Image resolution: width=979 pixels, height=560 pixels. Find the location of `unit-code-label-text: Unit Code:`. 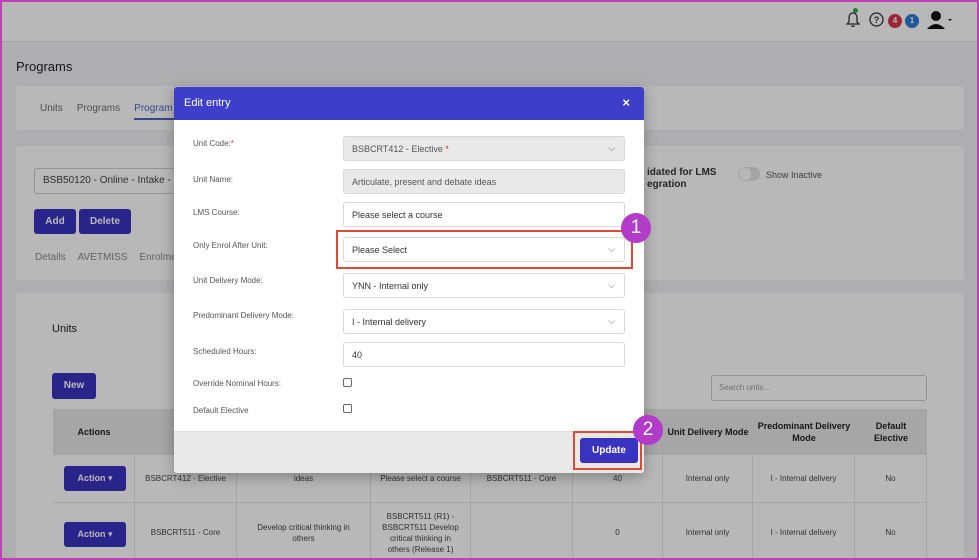

unit-code-label-text: Unit Code: is located at coordinates (212, 143).